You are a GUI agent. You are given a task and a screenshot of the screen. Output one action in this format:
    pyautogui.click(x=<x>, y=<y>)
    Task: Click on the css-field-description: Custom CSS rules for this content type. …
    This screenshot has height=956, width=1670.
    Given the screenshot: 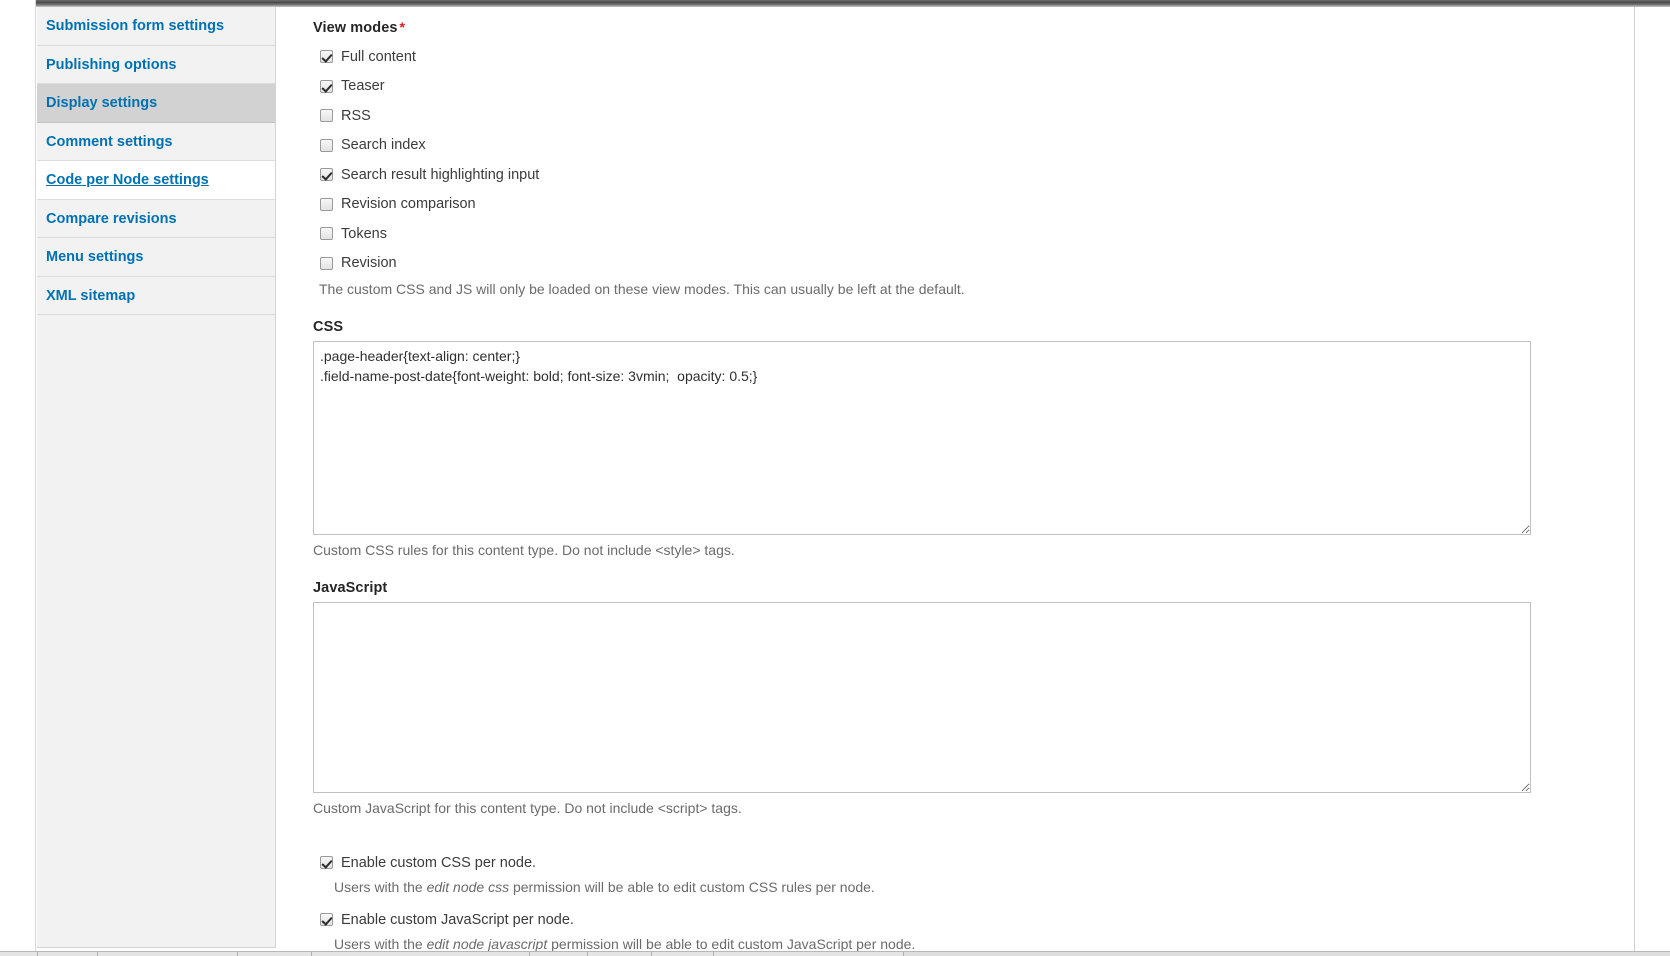 What is the action you would take?
    pyautogui.click(x=524, y=550)
    